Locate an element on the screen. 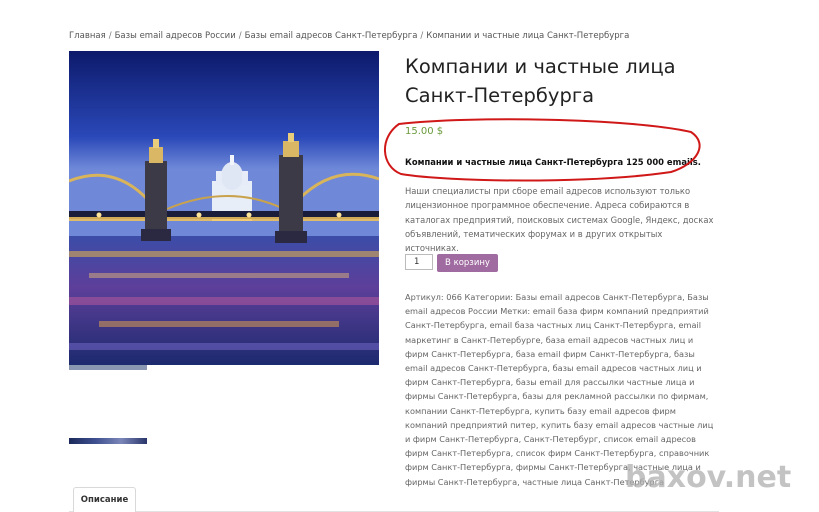  product-price: 15.00 $ is located at coordinates (424, 131).